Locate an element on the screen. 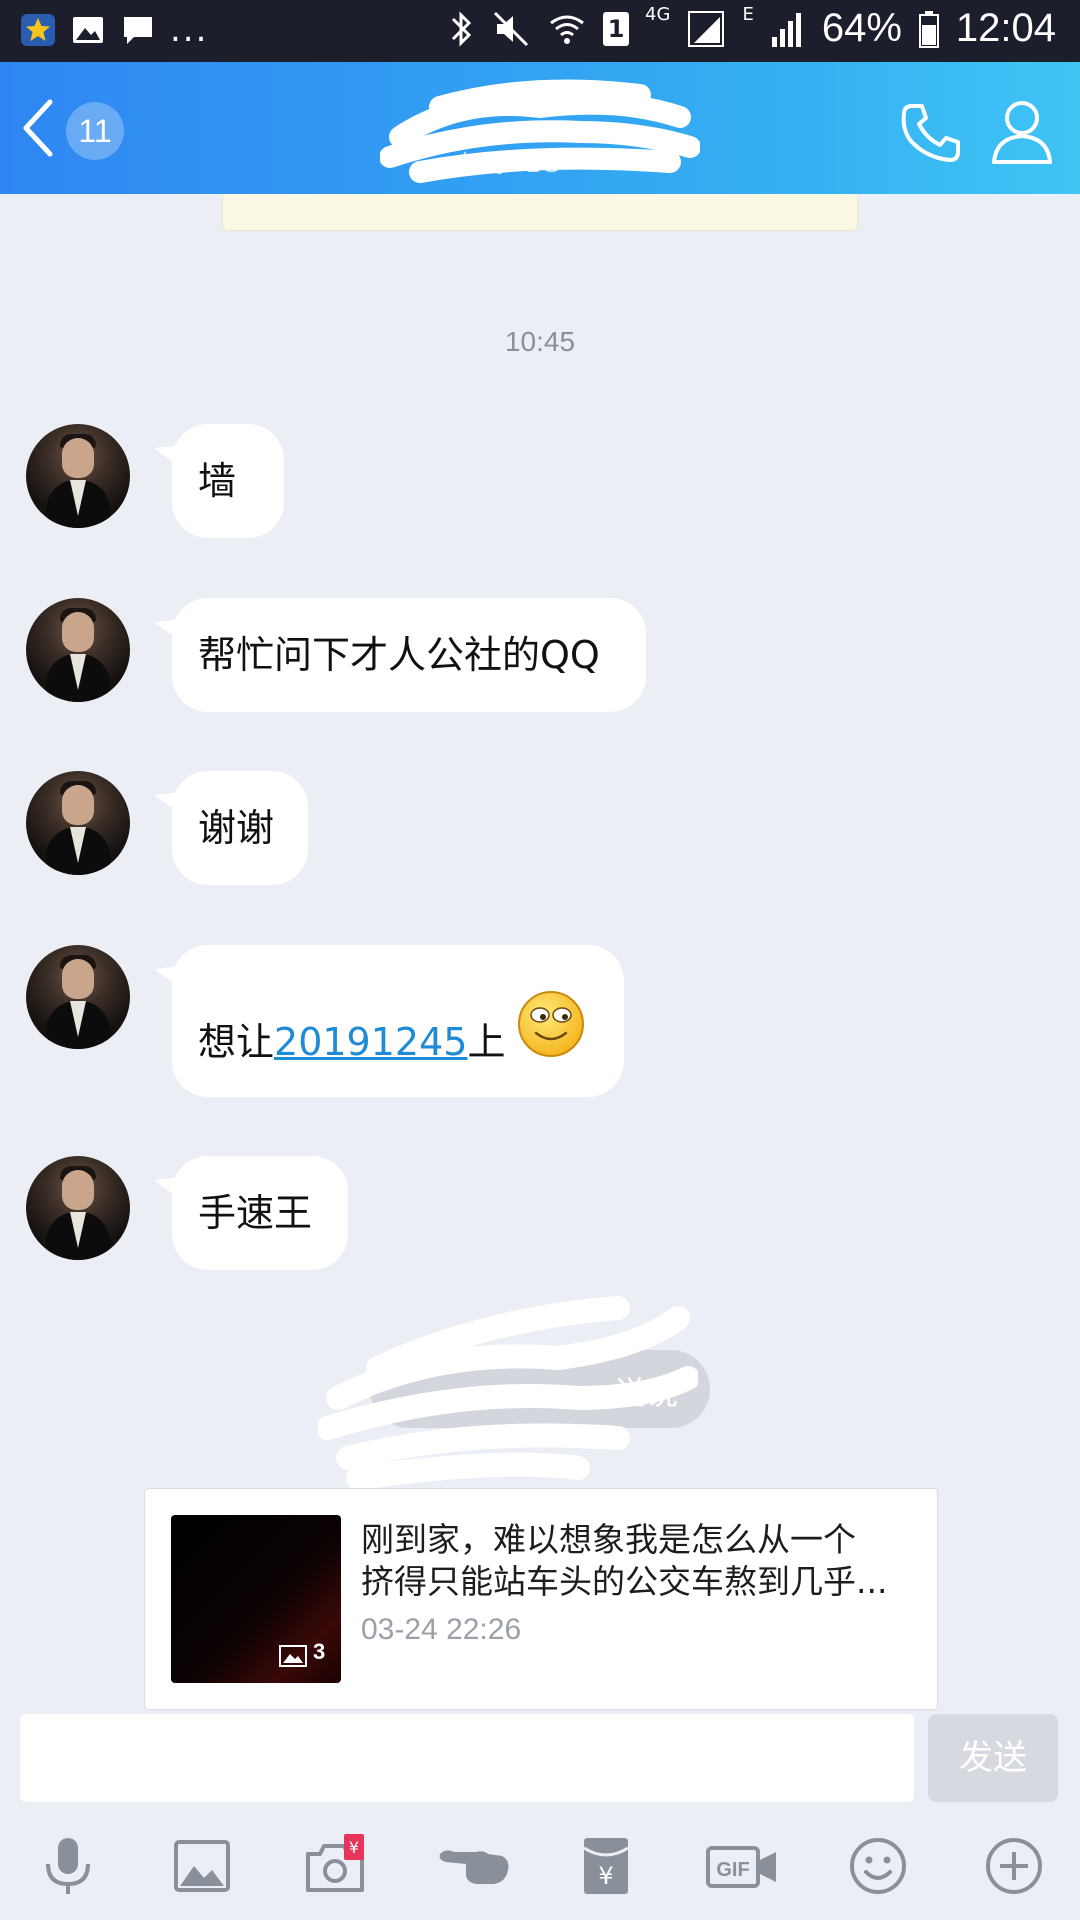 The image size is (1080, 1920). poke-icon is located at coordinates (474, 1866).